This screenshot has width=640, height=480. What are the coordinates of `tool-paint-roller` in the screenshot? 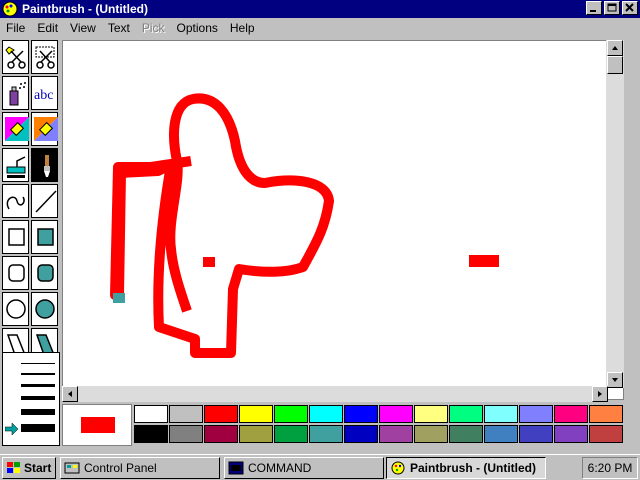 It's located at (15, 165).